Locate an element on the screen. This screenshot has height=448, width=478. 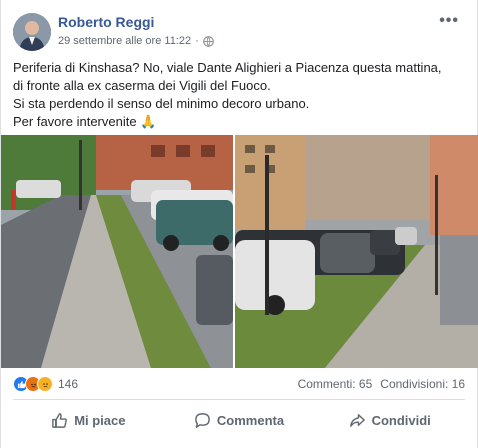
share-button-label: Condividi is located at coordinates (401, 420).